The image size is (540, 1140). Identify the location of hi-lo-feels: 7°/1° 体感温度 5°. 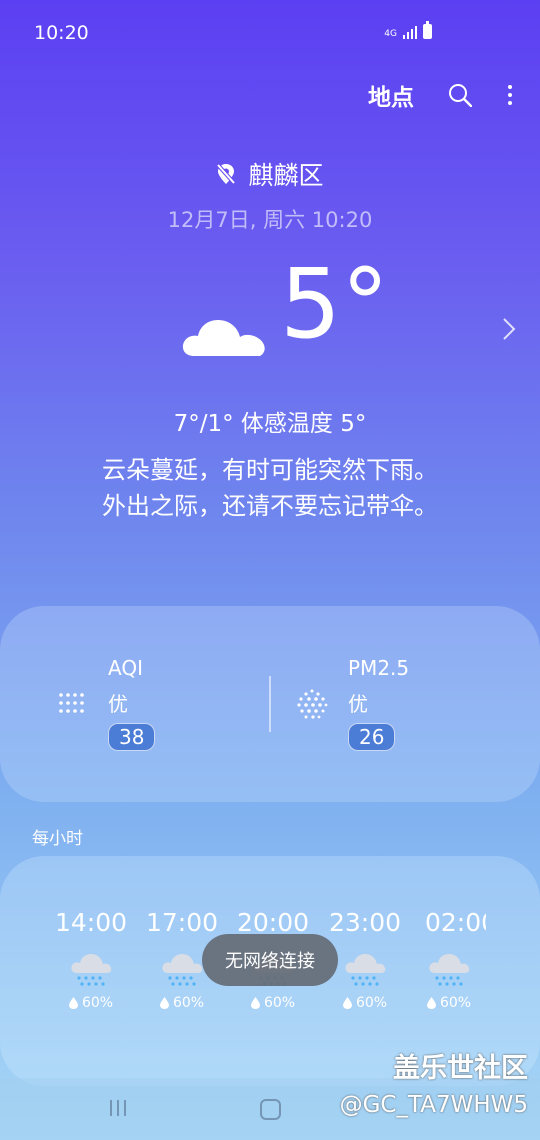
(270, 424).